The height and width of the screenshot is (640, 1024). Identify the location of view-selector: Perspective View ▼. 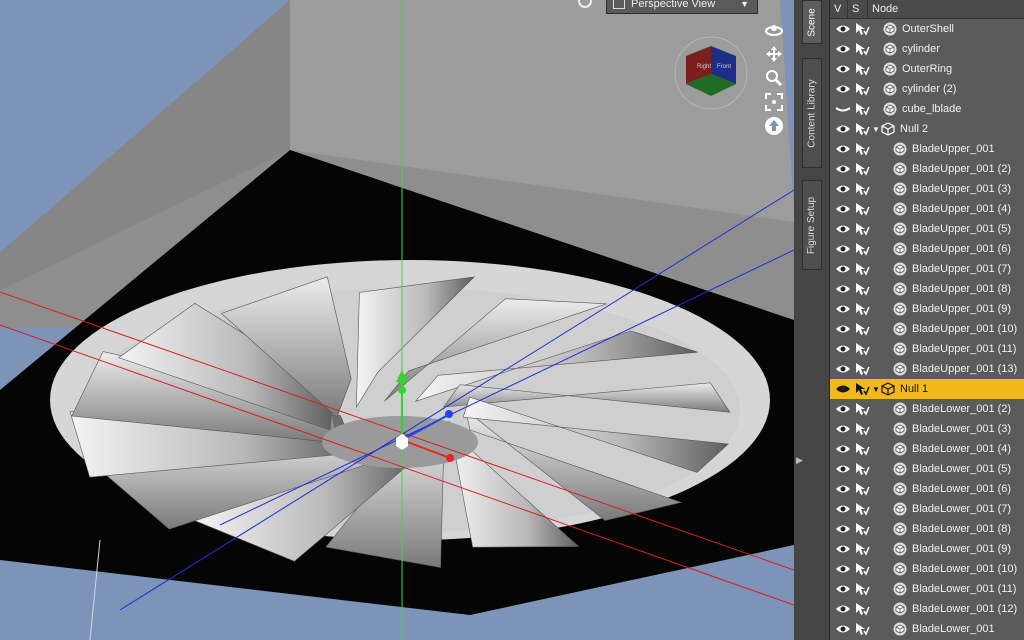
(682, 7).